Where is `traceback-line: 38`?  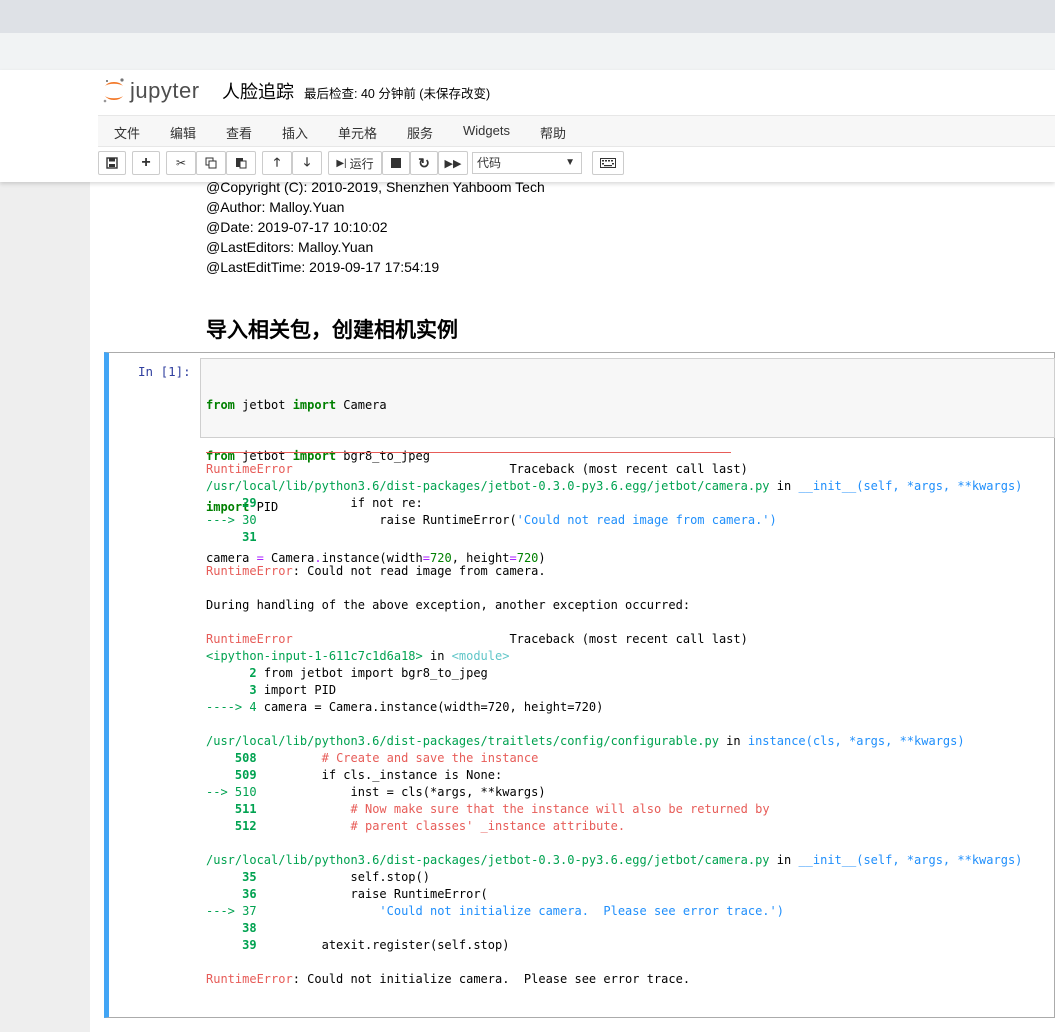 traceback-line: 38 is located at coordinates (249, 928).